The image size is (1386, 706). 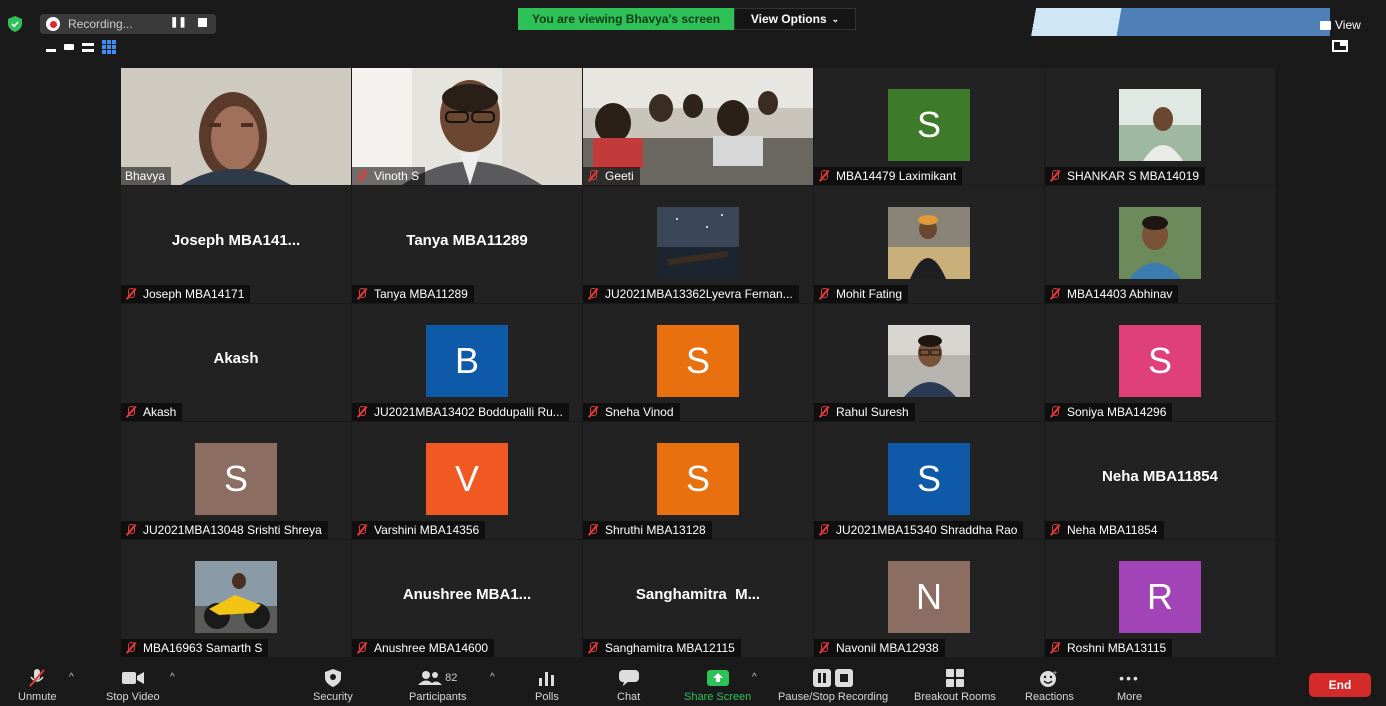 I want to click on participant-display-name: Tanya MBA11289, so click(x=467, y=240).